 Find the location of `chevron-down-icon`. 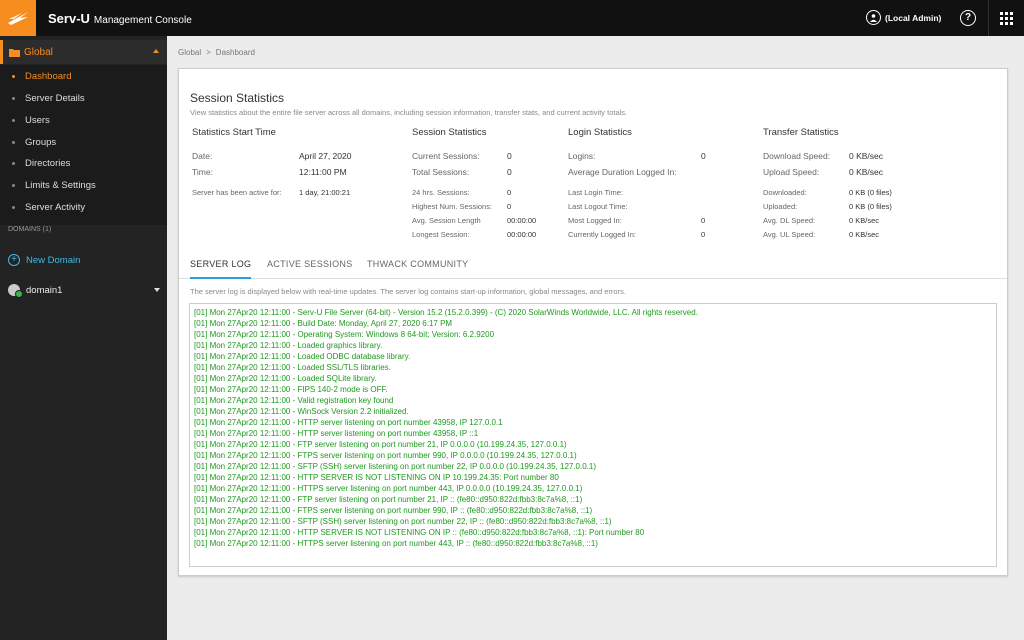

chevron-down-icon is located at coordinates (157, 290).